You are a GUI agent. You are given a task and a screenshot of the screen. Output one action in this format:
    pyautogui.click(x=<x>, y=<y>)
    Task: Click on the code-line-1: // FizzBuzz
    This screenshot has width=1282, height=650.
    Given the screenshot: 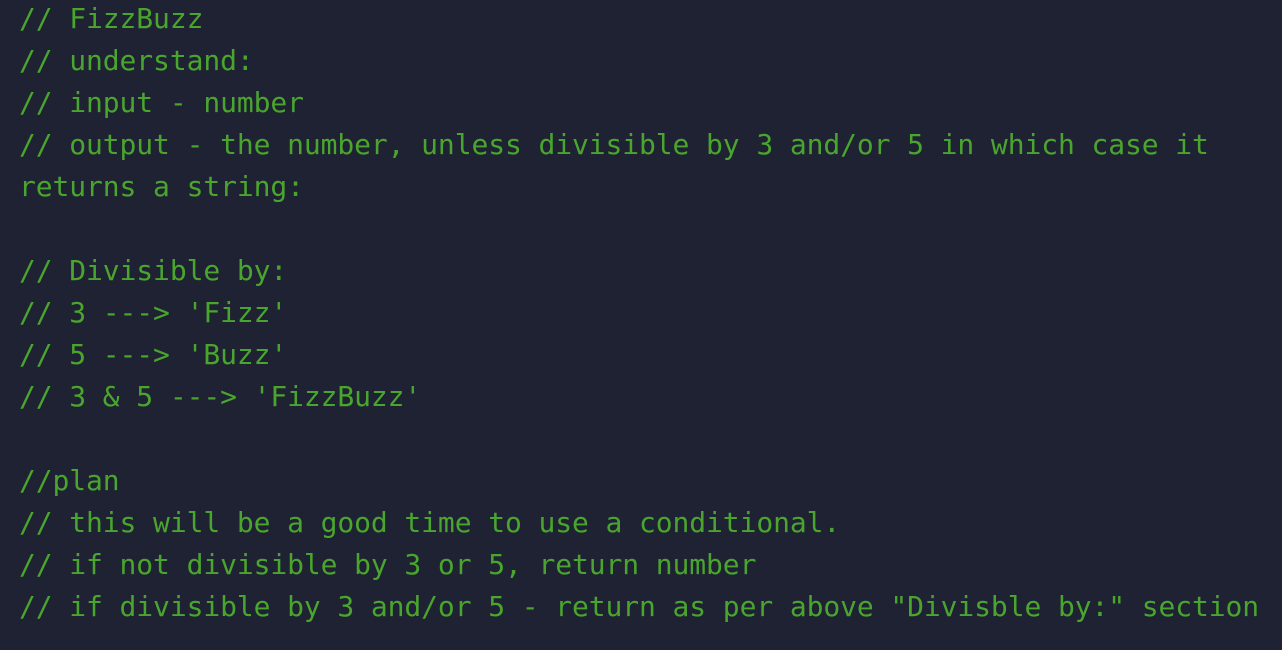 What is the action you would take?
    pyautogui.click(x=650, y=20)
    